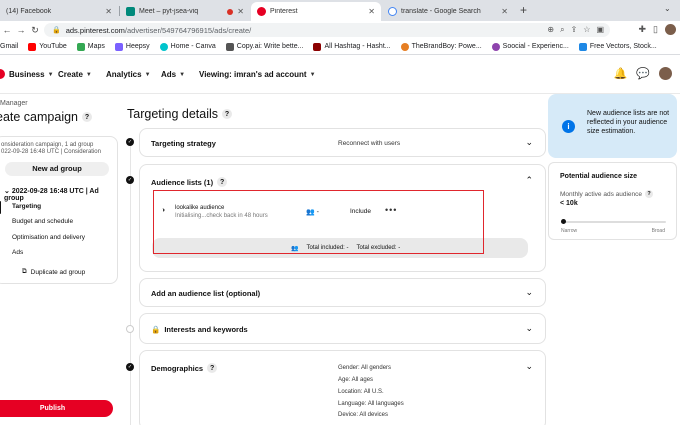 The width and height of the screenshot is (680, 425). I want to click on recording-icon, so click(230, 11).